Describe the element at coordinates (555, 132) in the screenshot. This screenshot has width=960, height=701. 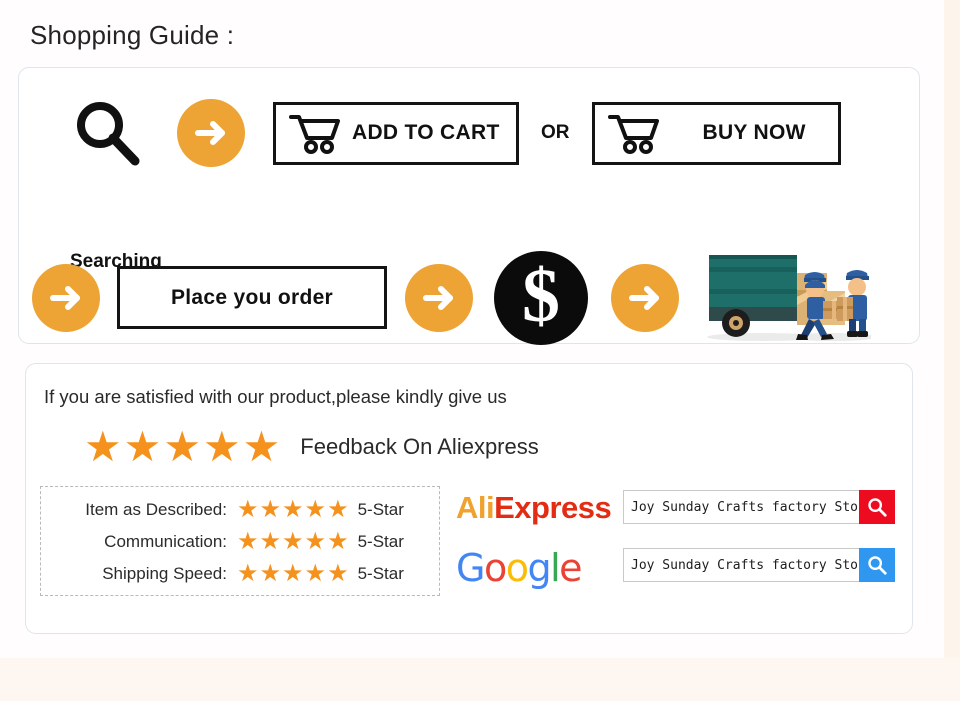
I see `or-separator: OR` at that location.